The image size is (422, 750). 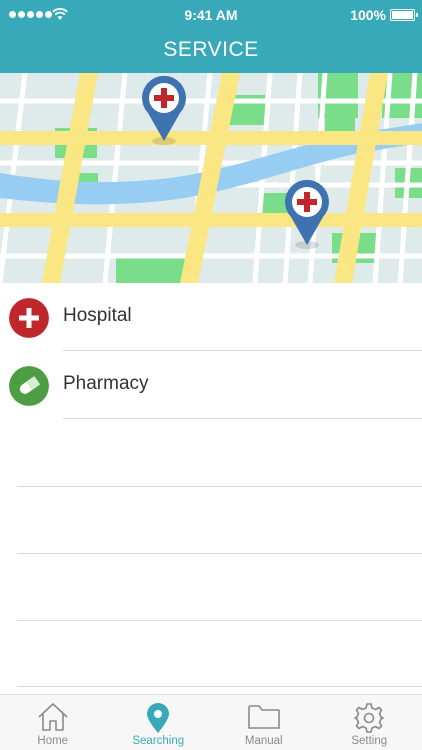 I want to click on list-item-hospital: Hospital, so click(x=211, y=317).